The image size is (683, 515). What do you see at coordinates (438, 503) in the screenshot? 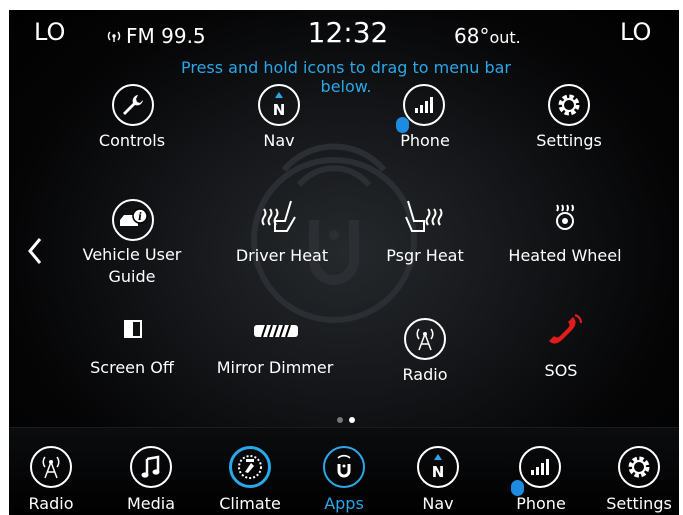
I see `bottom-label: Nav` at bounding box center [438, 503].